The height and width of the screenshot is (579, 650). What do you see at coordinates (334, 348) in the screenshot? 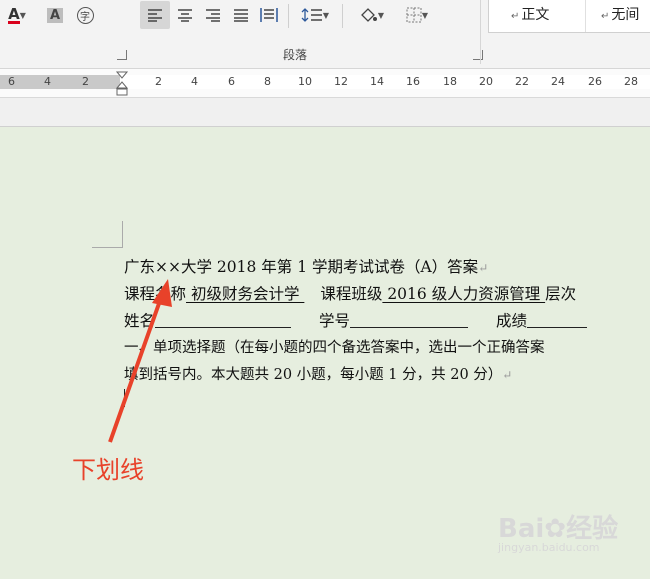
I see `doc-line-section: 一、单项选择题（在每小题的四个备选答案中，选出一个正确答案` at bounding box center [334, 348].